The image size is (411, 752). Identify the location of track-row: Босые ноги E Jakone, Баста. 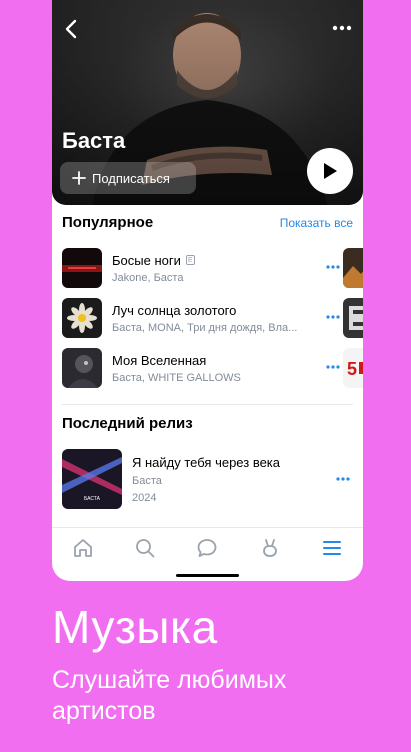
(207, 268).